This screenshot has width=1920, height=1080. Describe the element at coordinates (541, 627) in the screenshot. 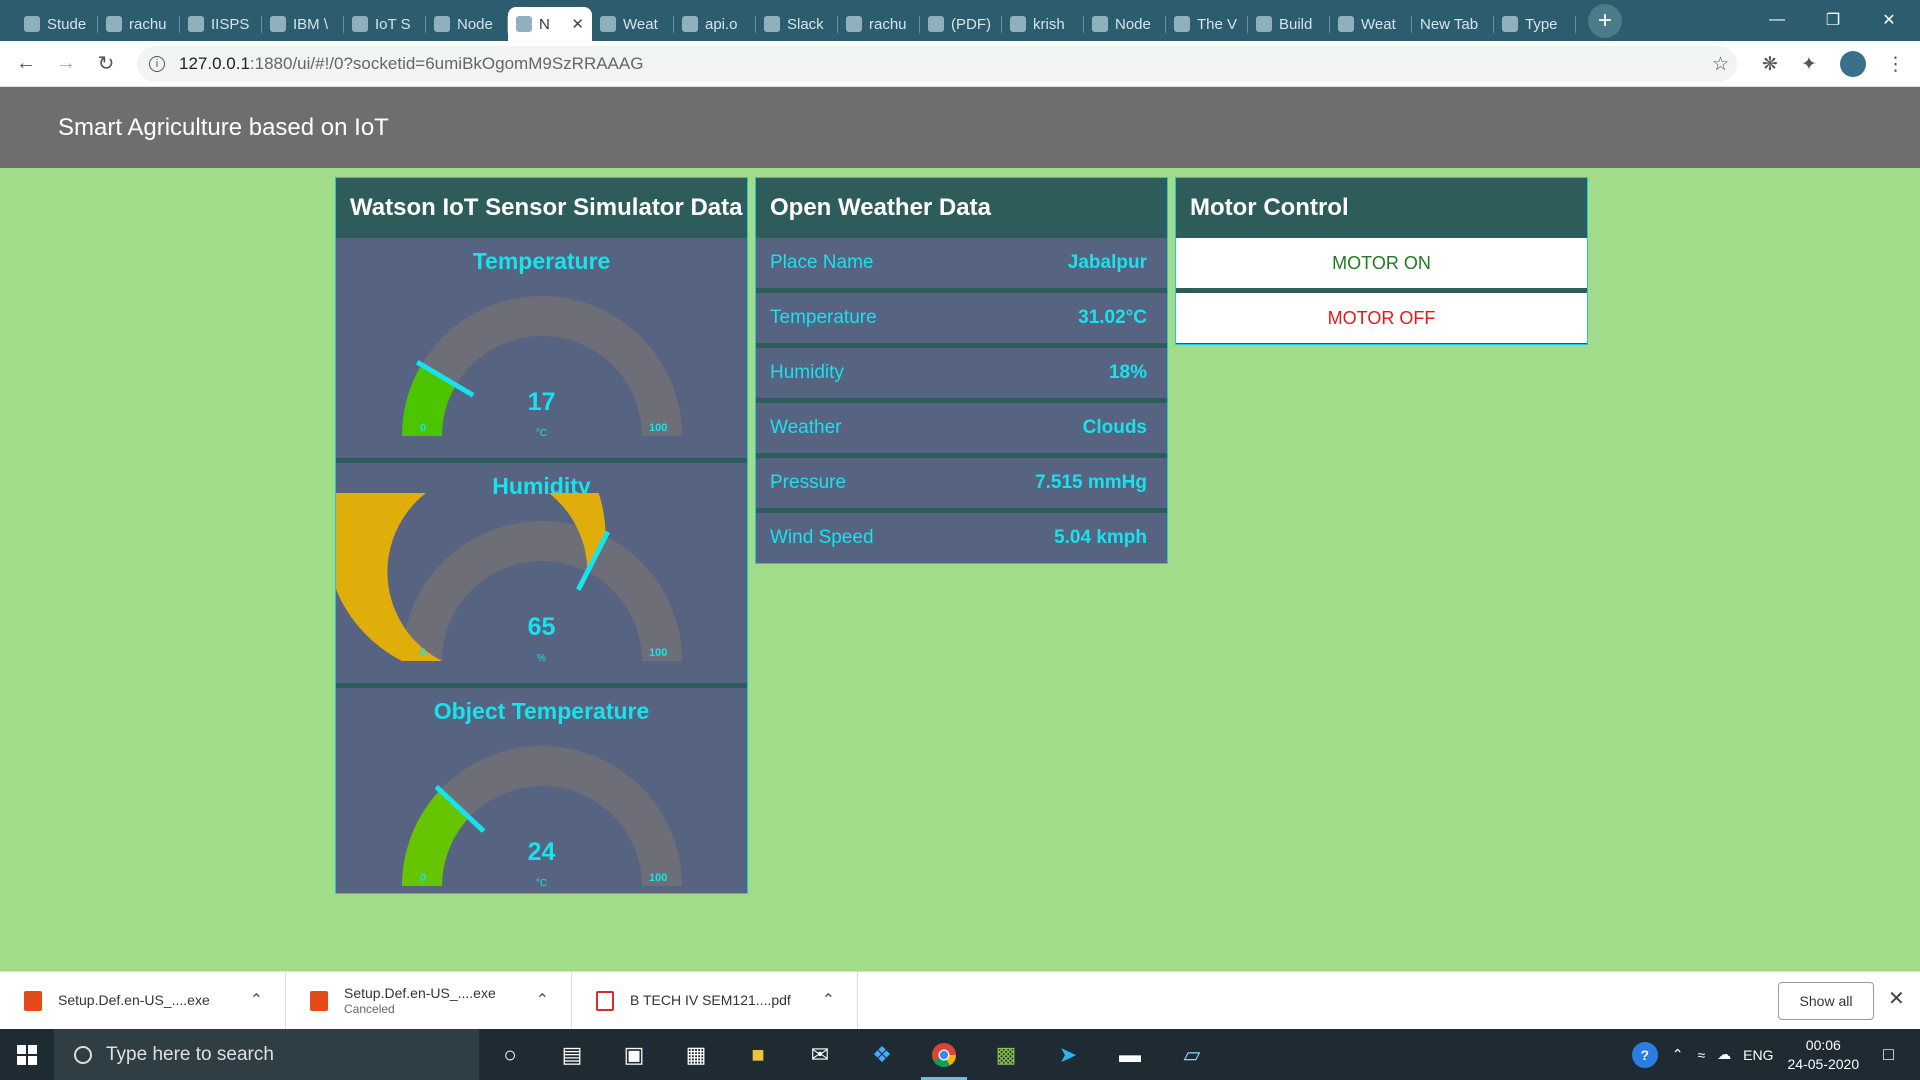

I see `gauge-value: 65` at that location.